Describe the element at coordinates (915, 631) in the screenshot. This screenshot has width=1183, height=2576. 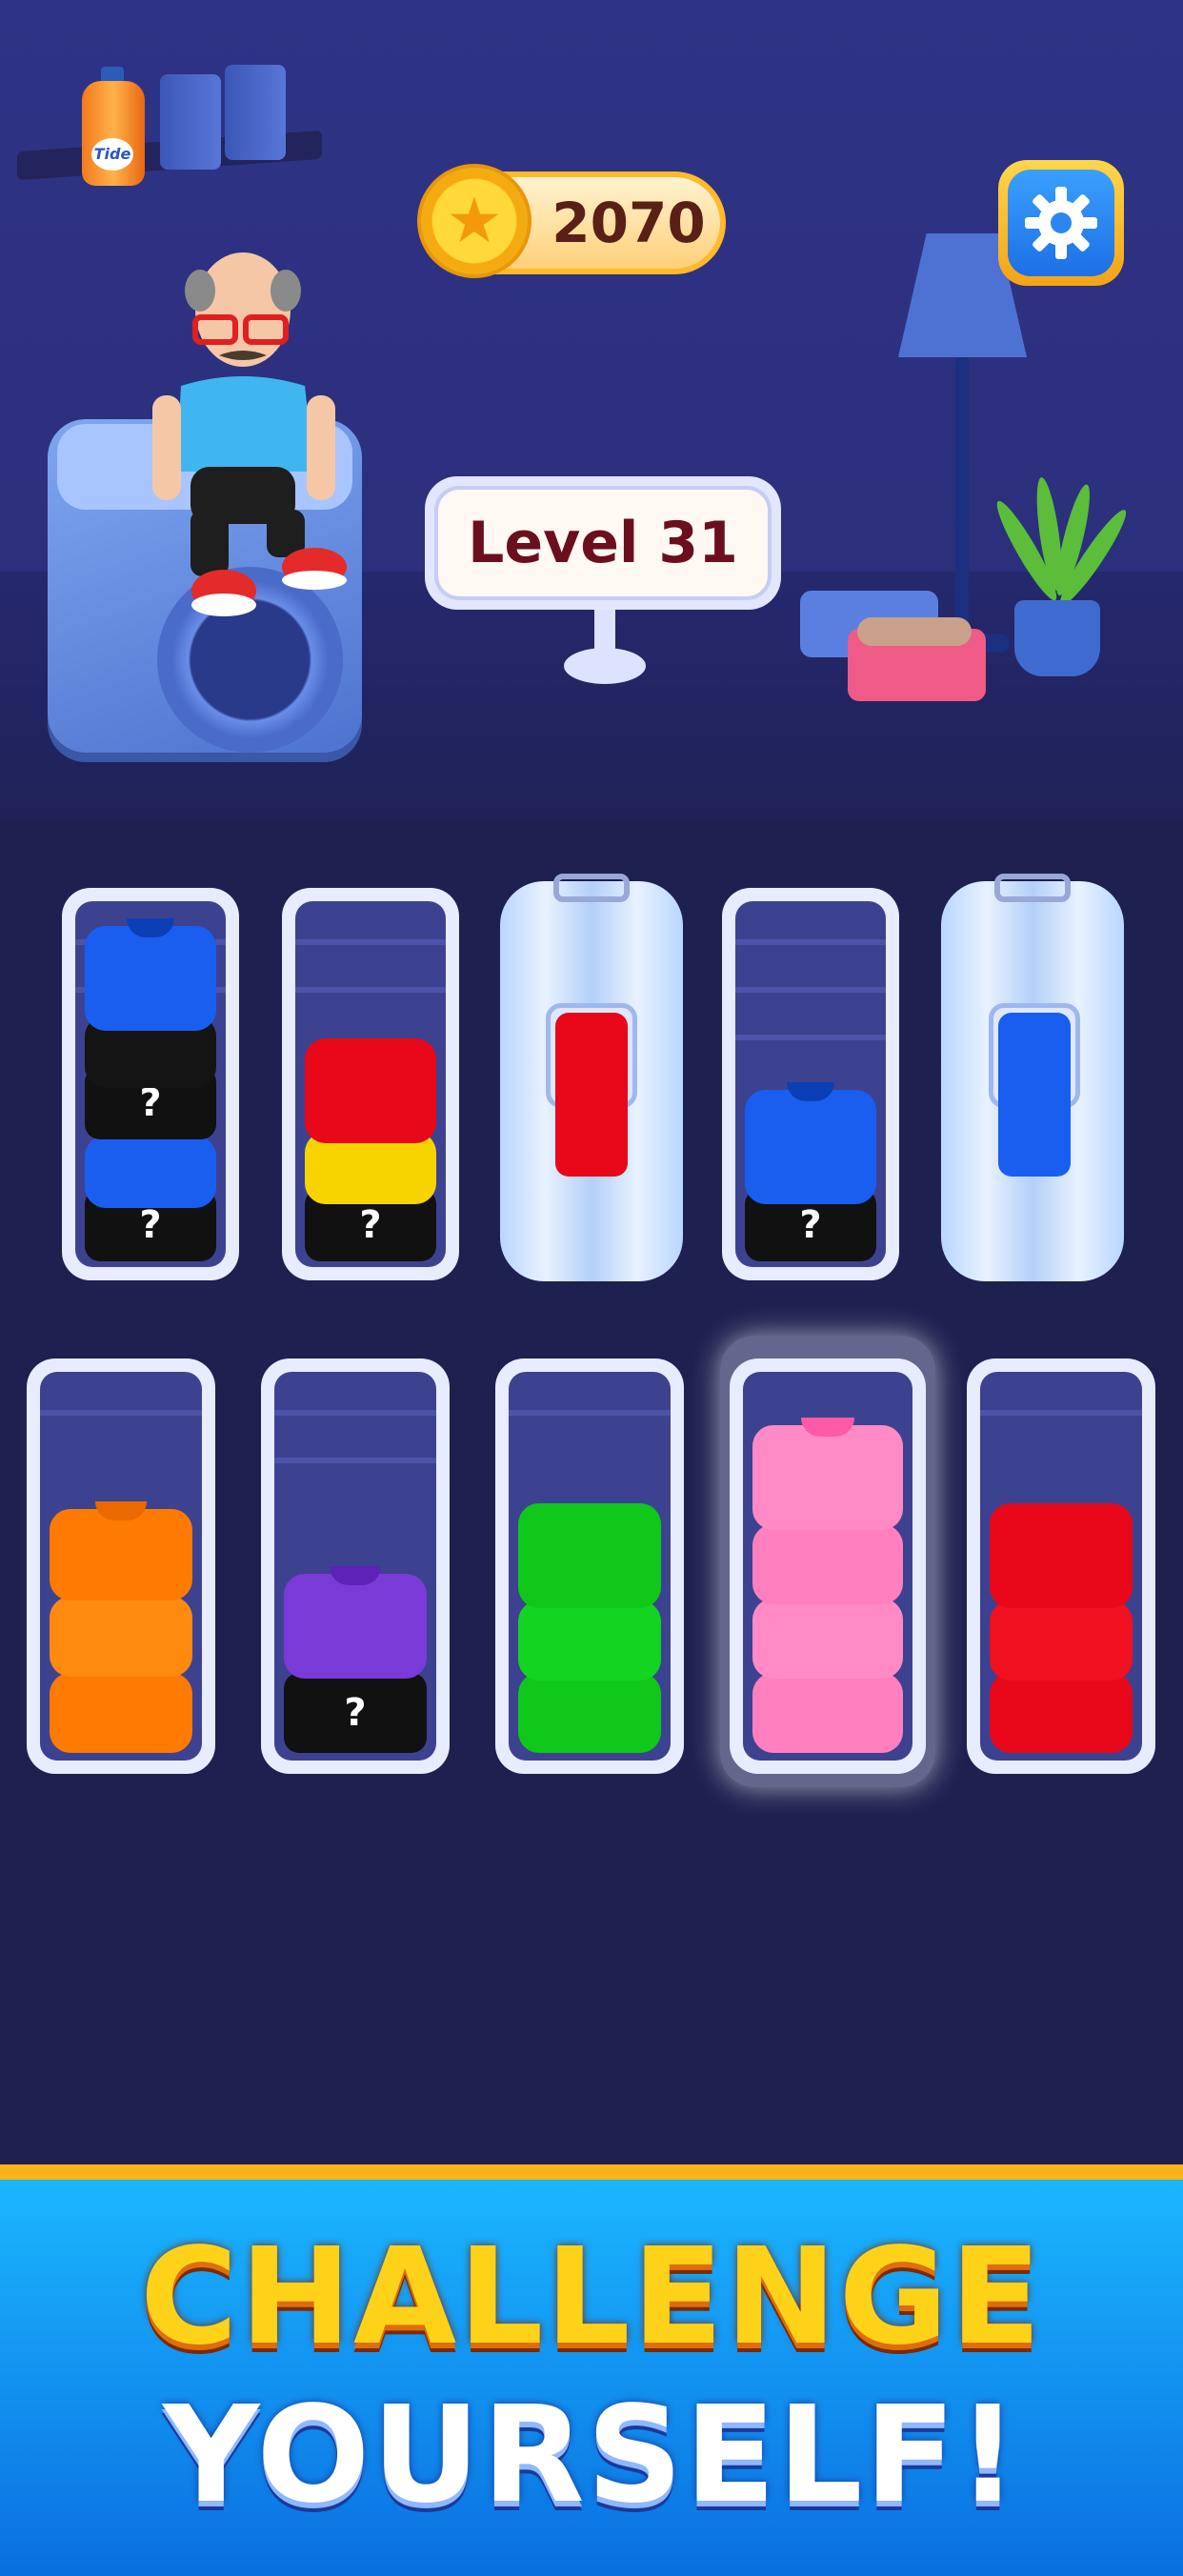
I see `laundry-in-basket` at that location.